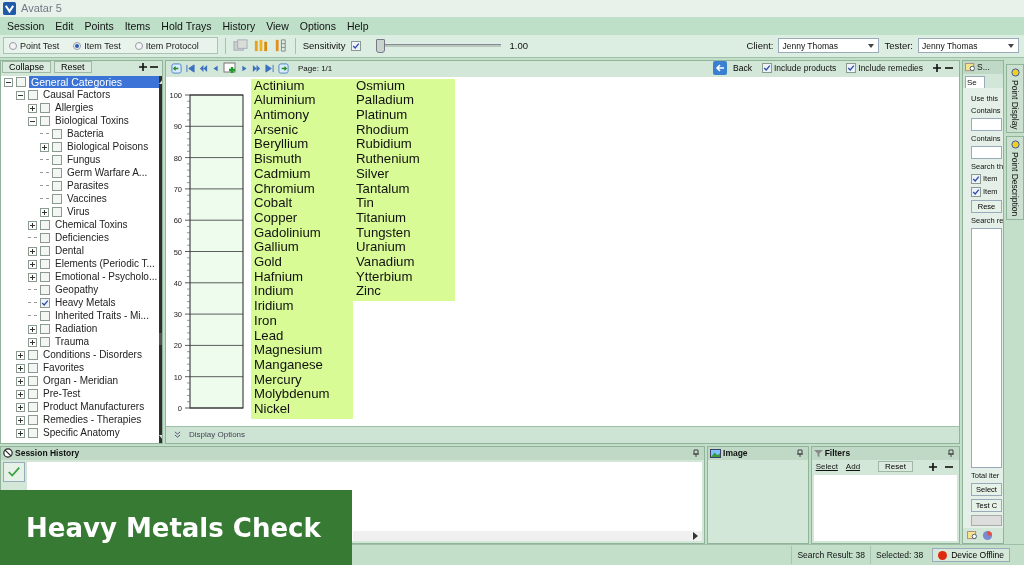 Image resolution: width=1024 pixels, height=565 pixels. Describe the element at coordinates (303, 86) in the screenshot. I see `list-item: Actinium` at that location.